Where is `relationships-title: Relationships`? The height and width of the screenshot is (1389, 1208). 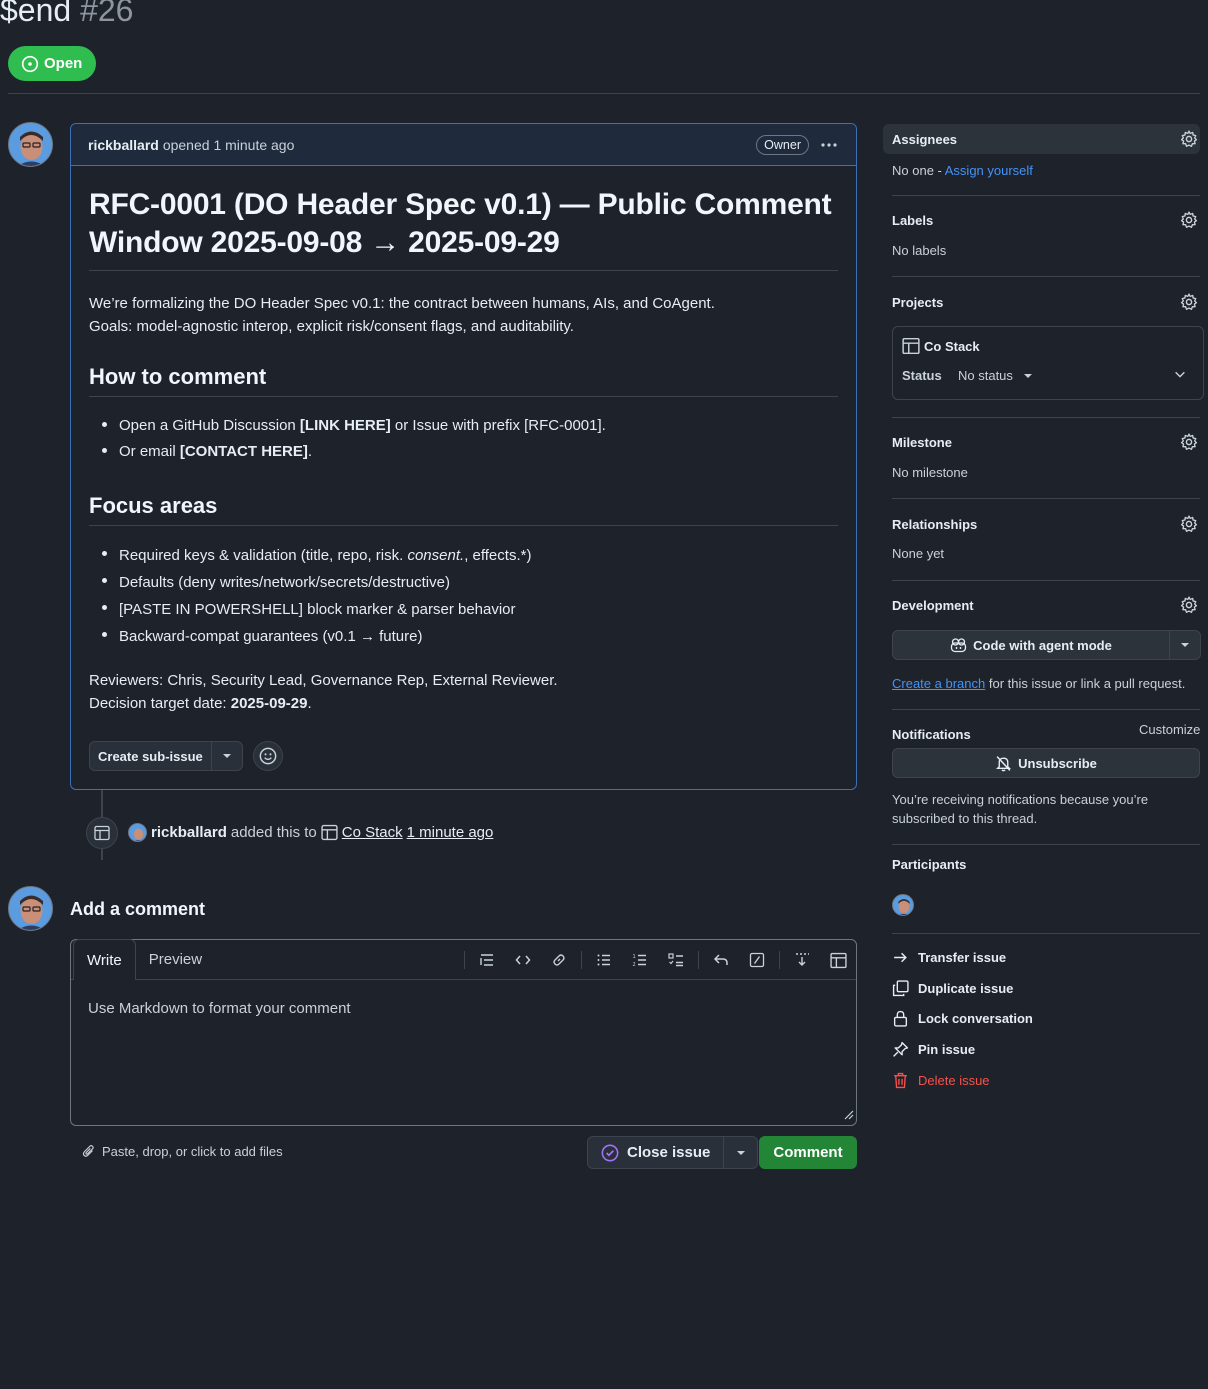 relationships-title: Relationships is located at coordinates (935, 524).